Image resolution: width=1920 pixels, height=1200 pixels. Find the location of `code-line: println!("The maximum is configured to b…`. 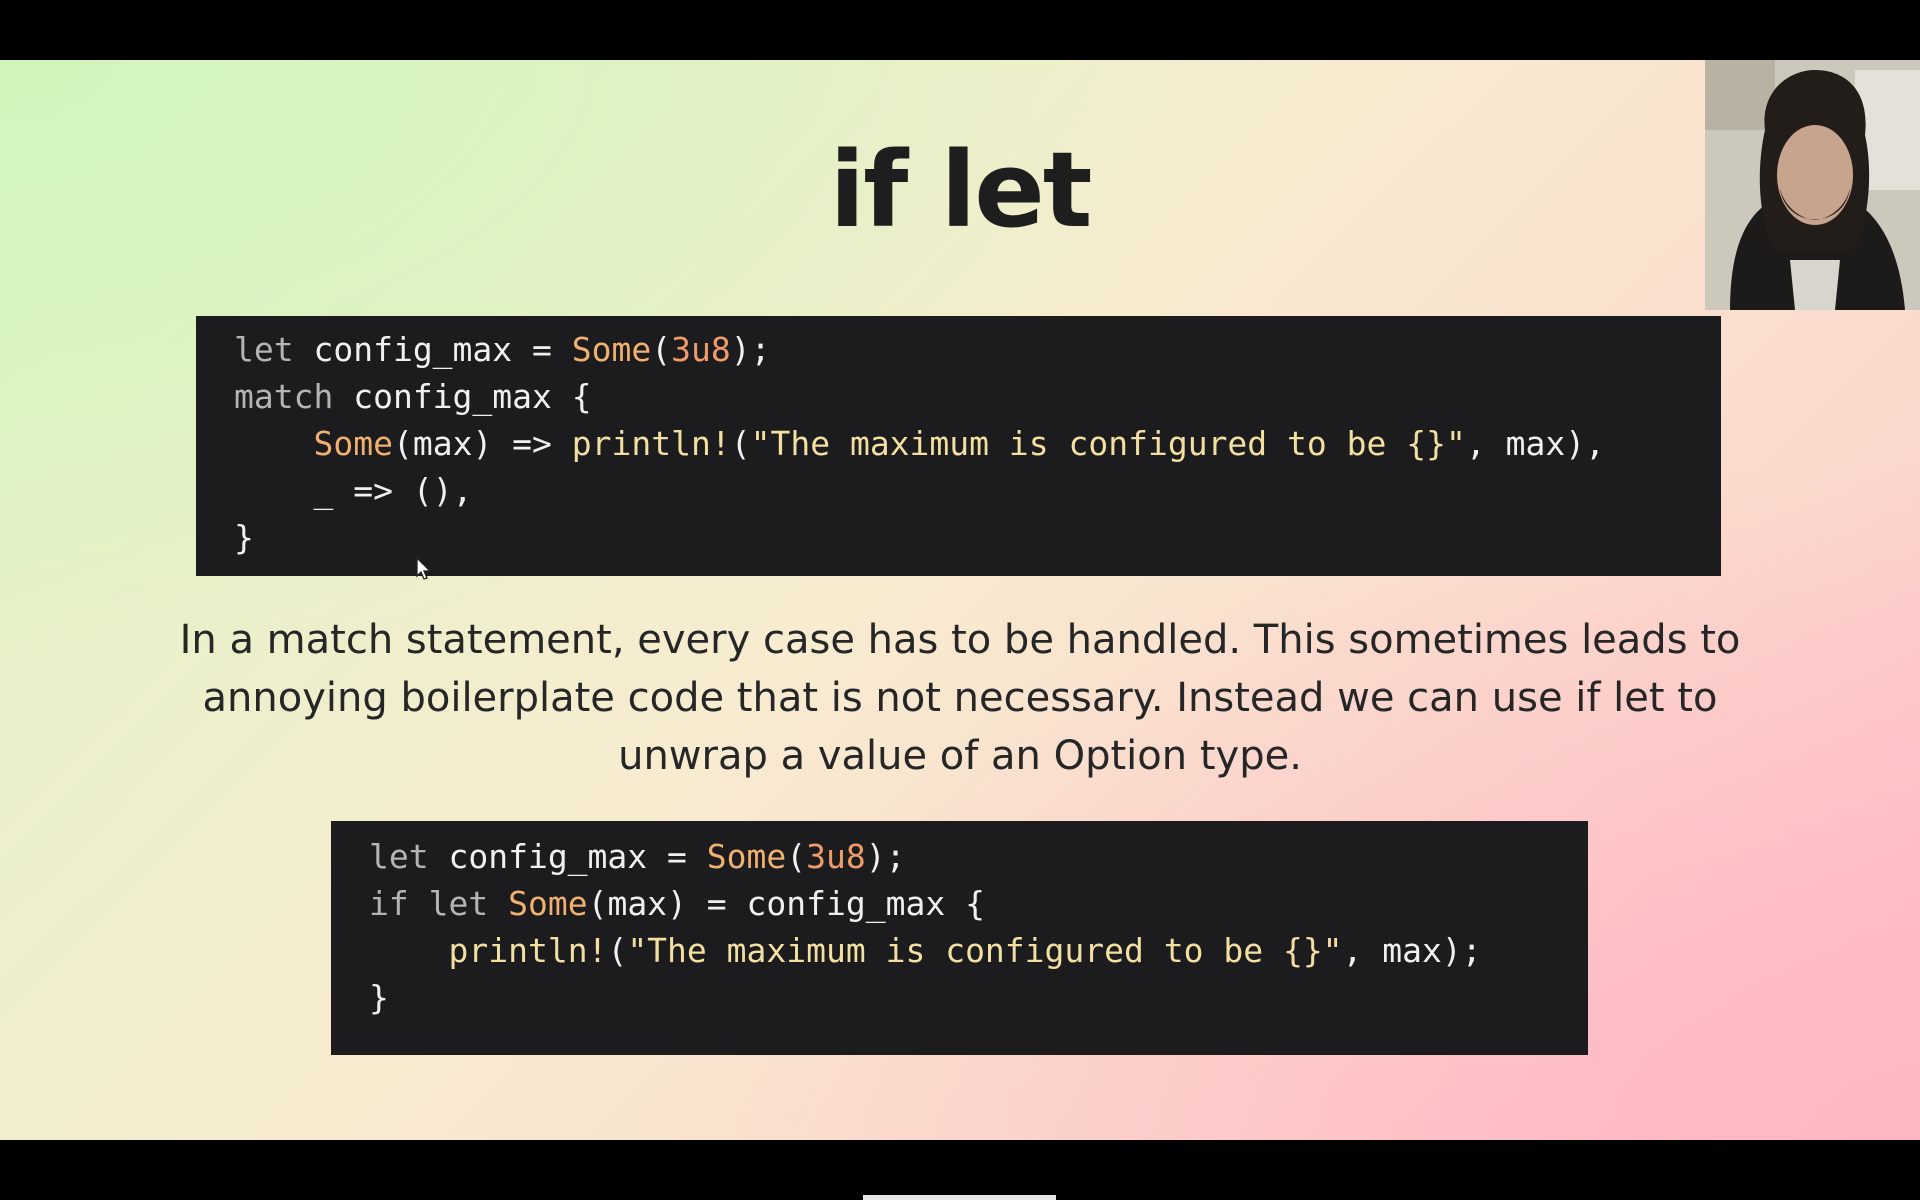

code-line: println!("The maximum is configured to b… is located at coordinates (978, 950).